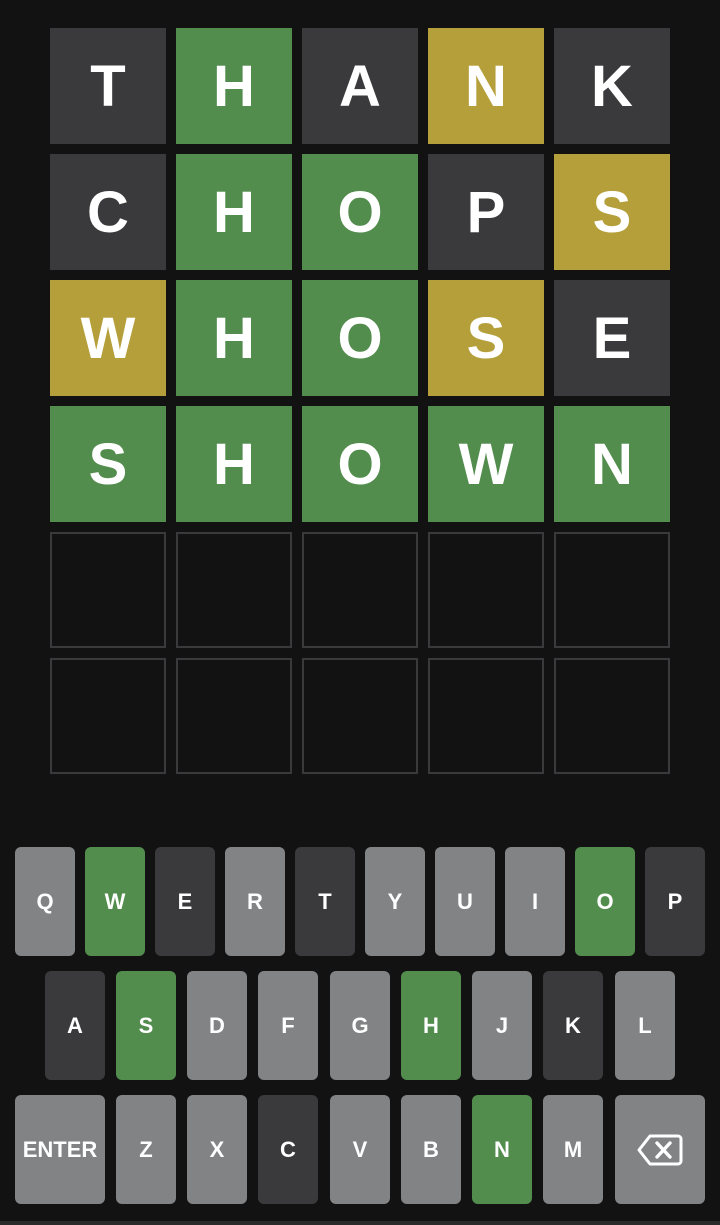  Describe the element at coordinates (612, 716) in the screenshot. I see `tile-r6-c5` at that location.